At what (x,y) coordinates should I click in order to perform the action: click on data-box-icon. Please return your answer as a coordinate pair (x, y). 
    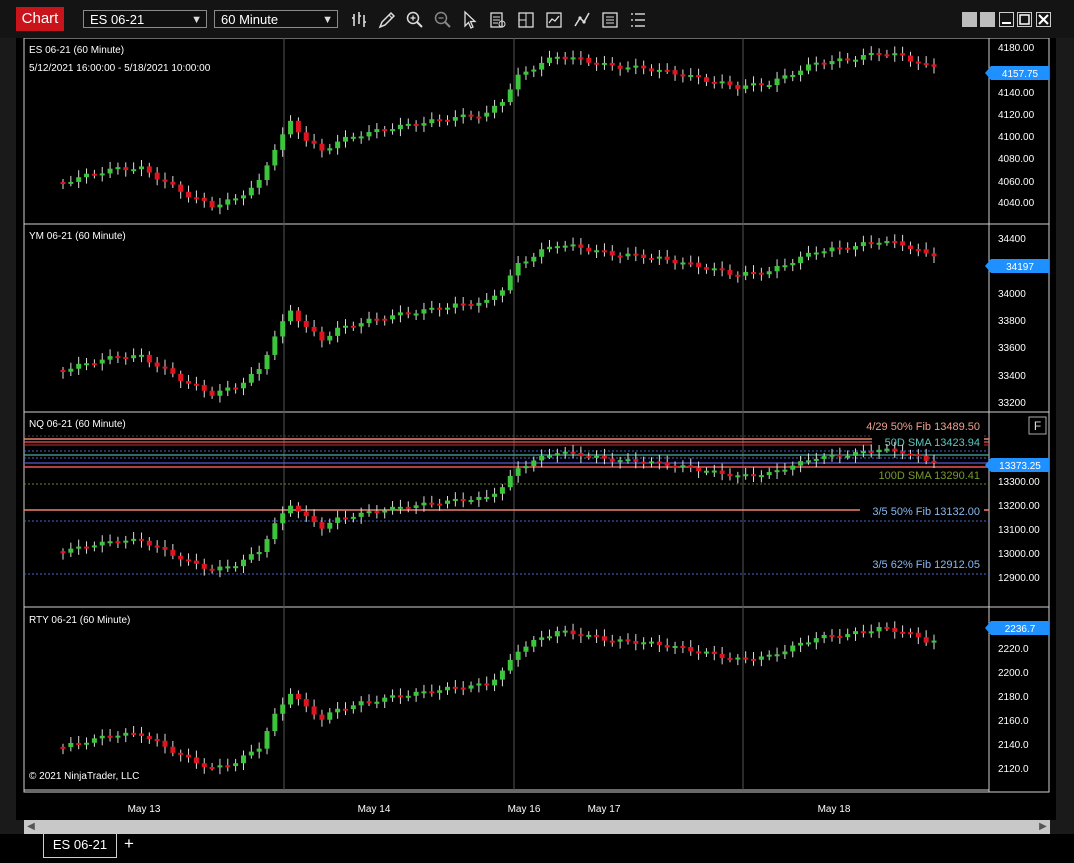
    Looking at the image, I should click on (498, 20).